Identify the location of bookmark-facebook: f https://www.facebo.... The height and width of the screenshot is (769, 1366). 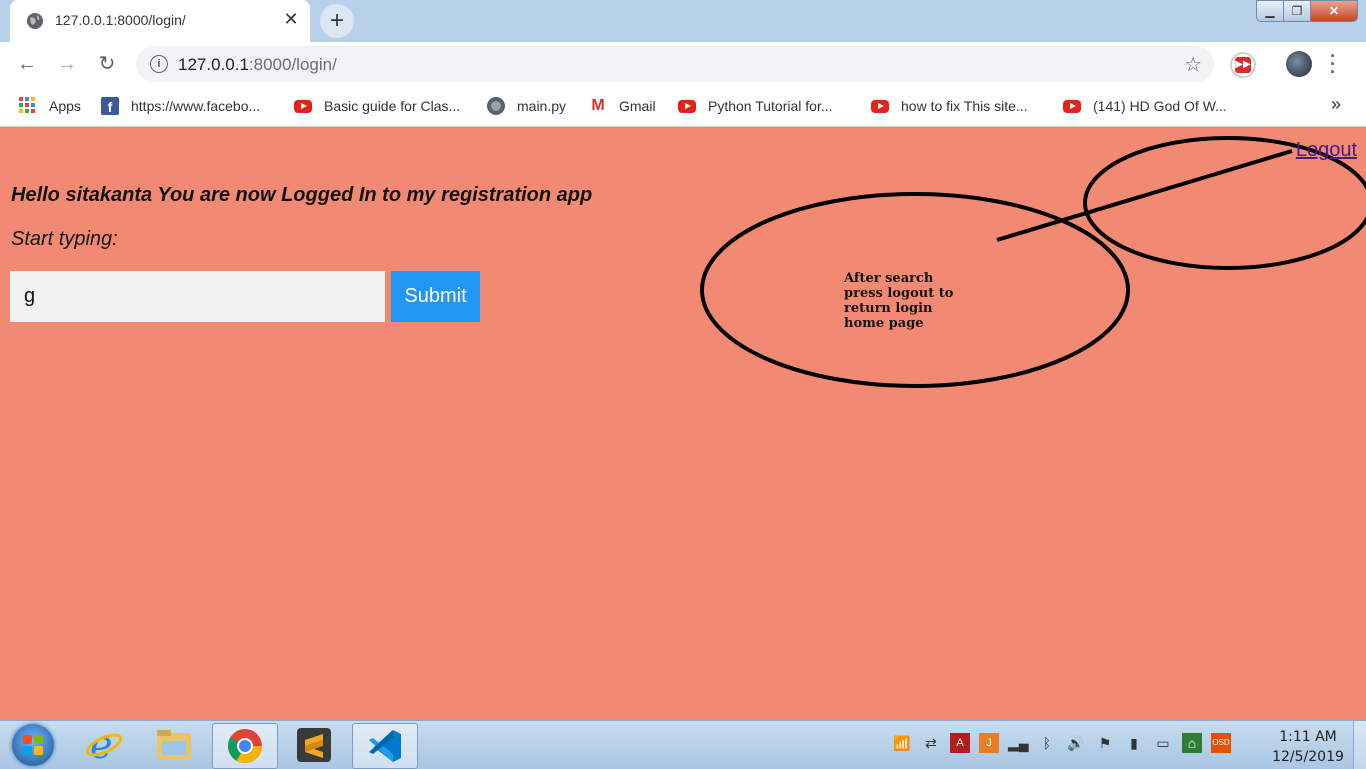
(180, 106).